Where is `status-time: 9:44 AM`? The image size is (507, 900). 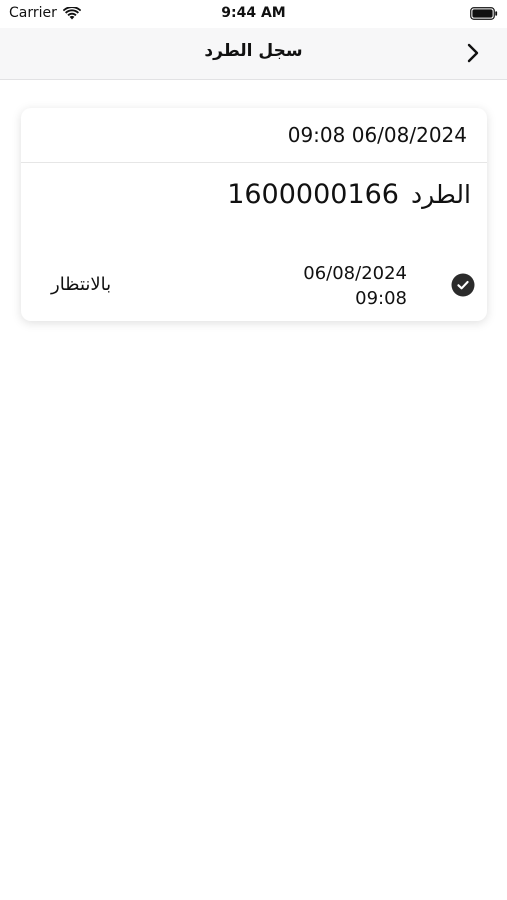
status-time: 9:44 AM is located at coordinates (253, 13).